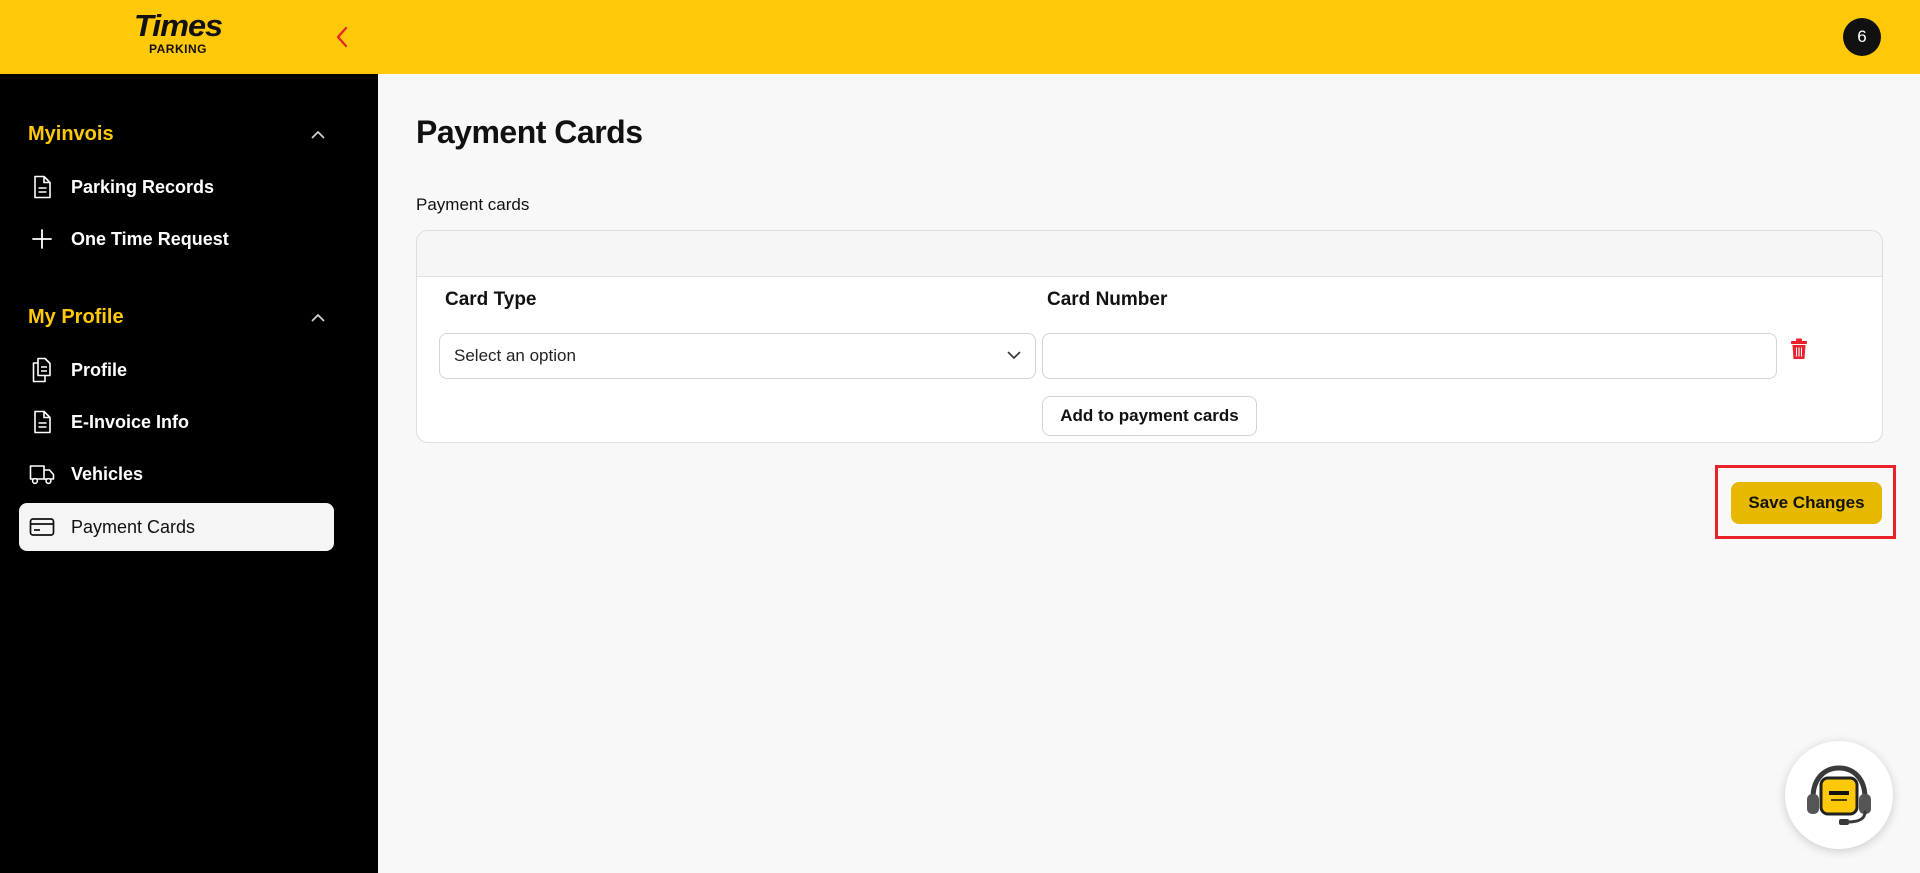  I want to click on sidebar-item-one-time-request: One Time Request, so click(176, 239).